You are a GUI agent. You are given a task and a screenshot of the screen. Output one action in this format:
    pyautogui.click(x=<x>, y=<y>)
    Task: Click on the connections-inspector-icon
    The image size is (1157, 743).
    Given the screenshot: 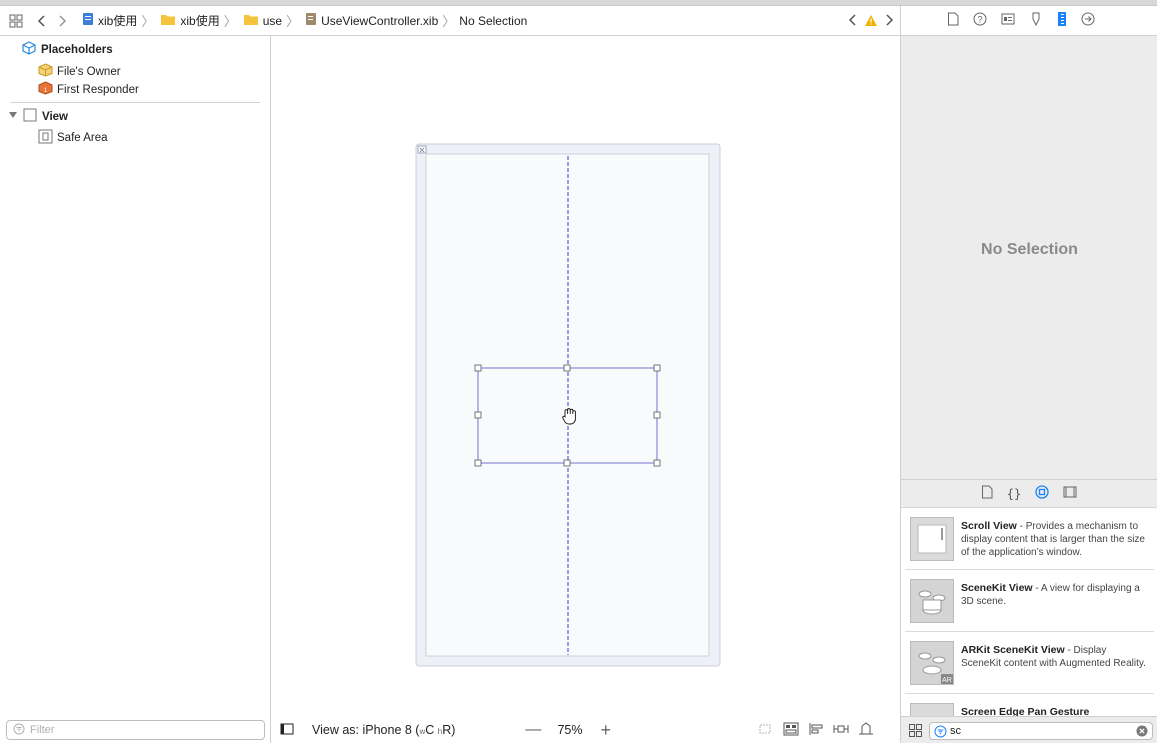 What is the action you would take?
    pyautogui.click(x=1088, y=20)
    